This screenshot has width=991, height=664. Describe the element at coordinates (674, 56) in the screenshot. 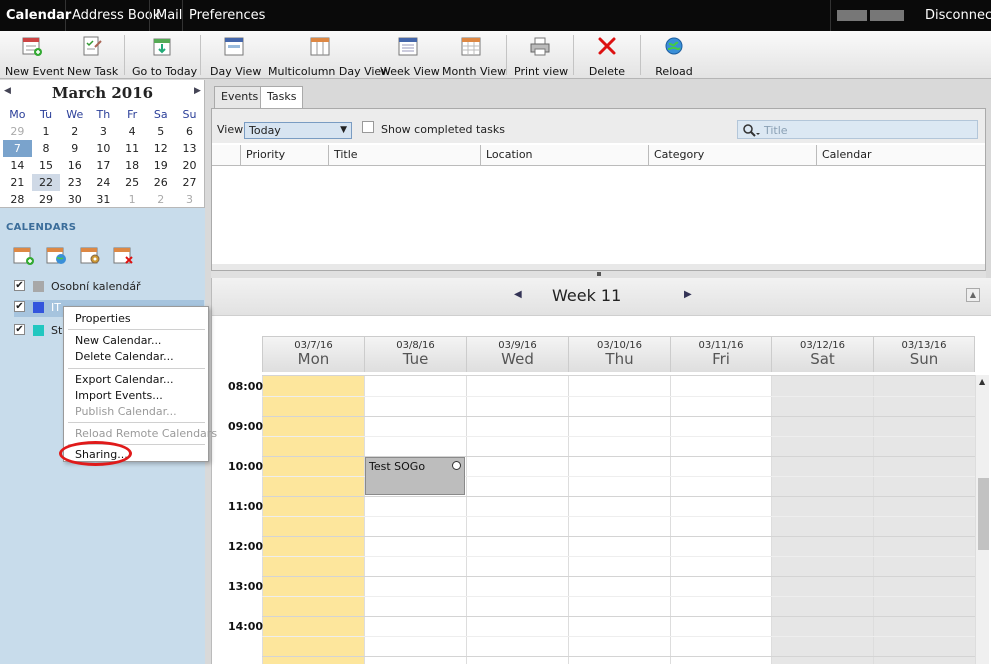

I see `reload-button: Reload` at that location.